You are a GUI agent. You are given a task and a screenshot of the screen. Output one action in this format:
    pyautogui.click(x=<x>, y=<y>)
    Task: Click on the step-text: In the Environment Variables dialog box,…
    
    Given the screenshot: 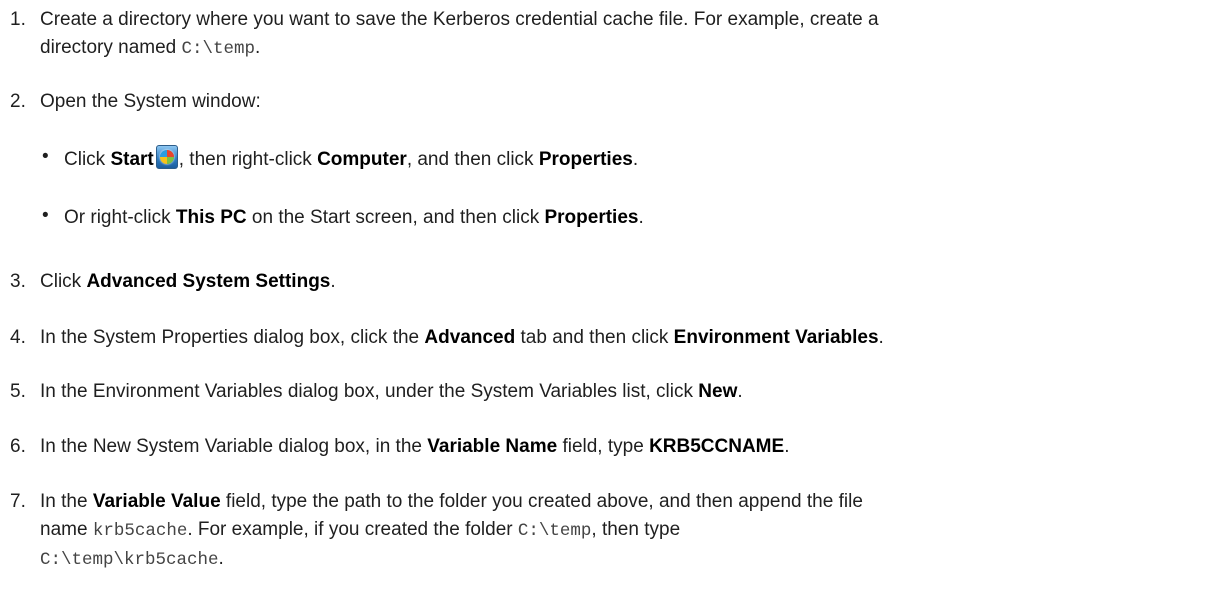 What is the action you would take?
    pyautogui.click(x=391, y=391)
    